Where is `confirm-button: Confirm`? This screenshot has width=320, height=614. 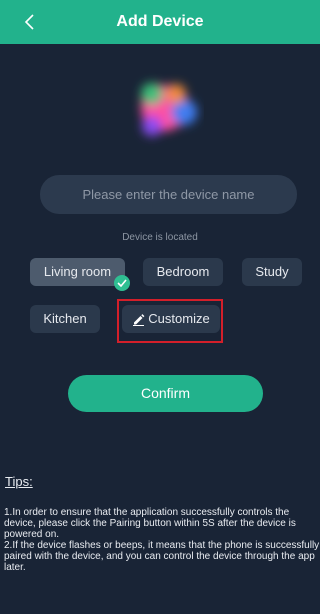 confirm-button: Confirm is located at coordinates (165, 393).